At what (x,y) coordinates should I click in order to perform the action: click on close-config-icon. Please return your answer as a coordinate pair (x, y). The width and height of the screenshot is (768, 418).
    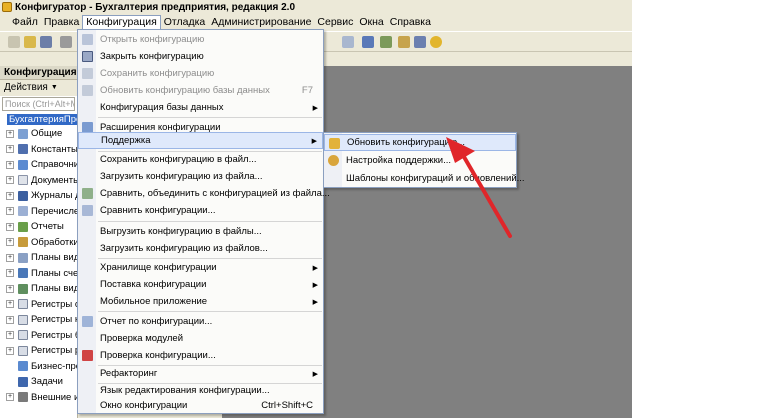
    Looking at the image, I should click on (87, 56).